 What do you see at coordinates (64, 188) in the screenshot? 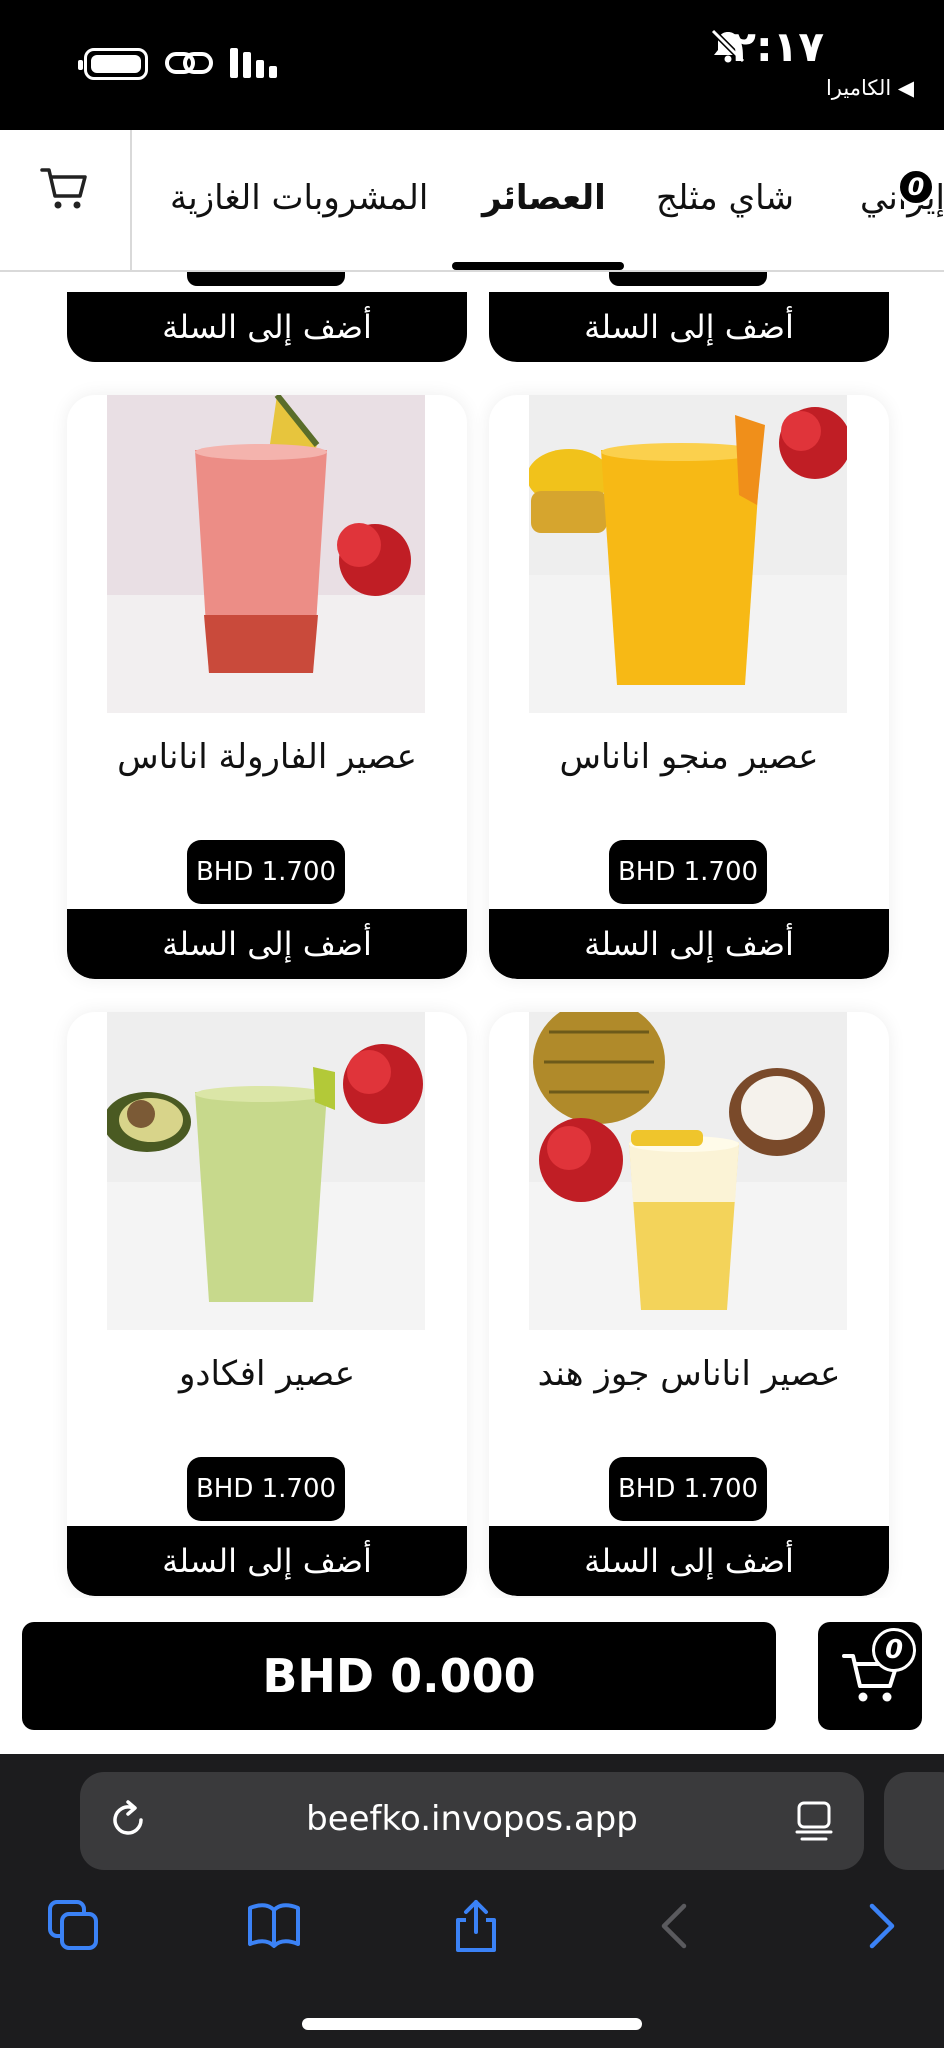
I see `cart-icon` at bounding box center [64, 188].